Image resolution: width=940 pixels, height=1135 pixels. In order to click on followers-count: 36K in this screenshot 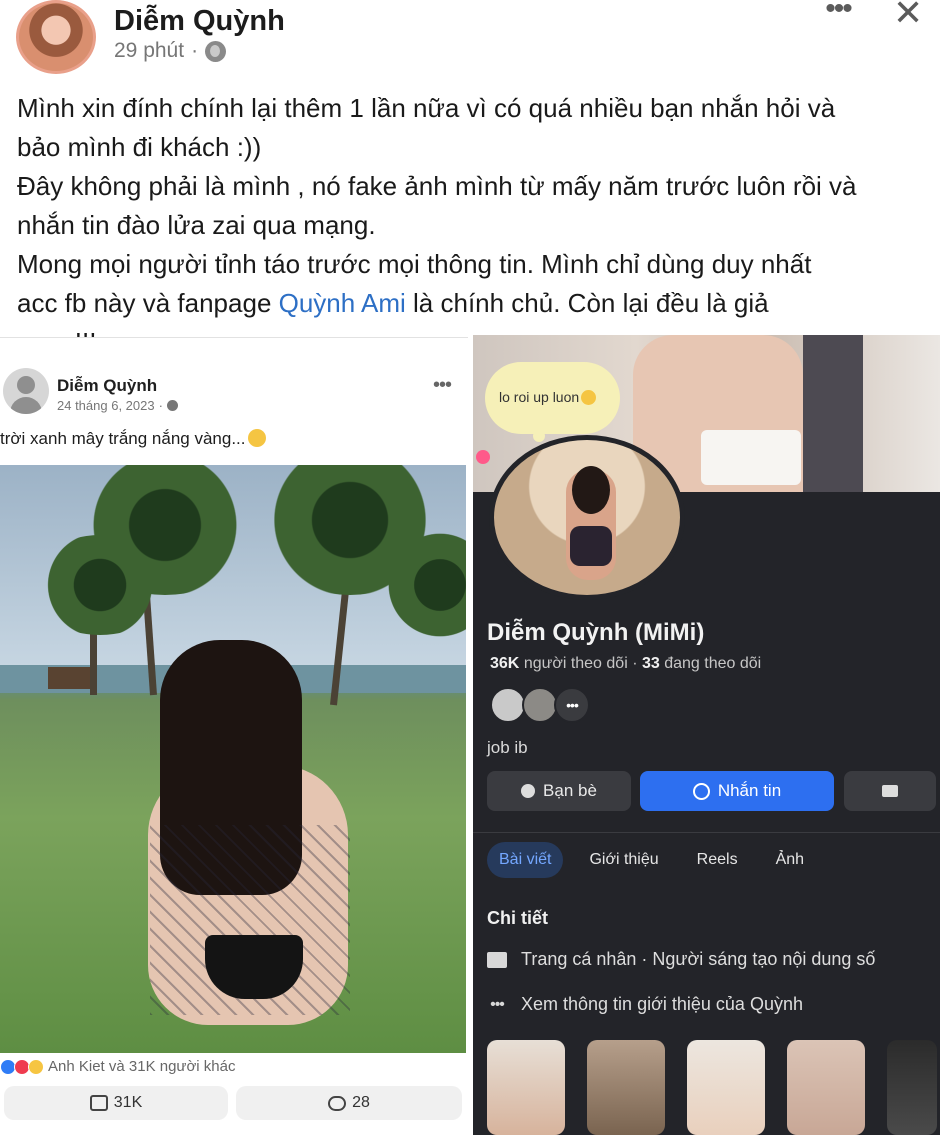, I will do `click(505, 663)`.